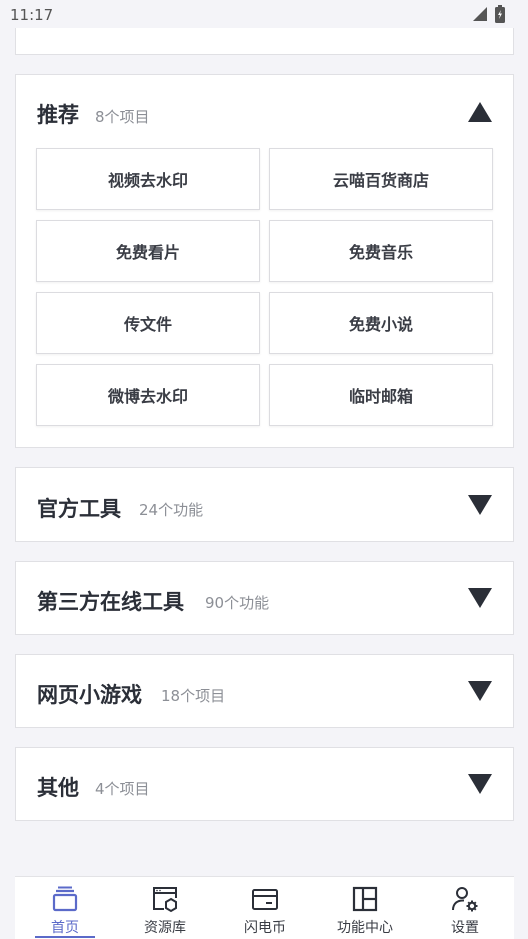 This screenshot has width=528, height=939. What do you see at coordinates (264, 15) in the screenshot?
I see `status-bar: 11:17` at bounding box center [264, 15].